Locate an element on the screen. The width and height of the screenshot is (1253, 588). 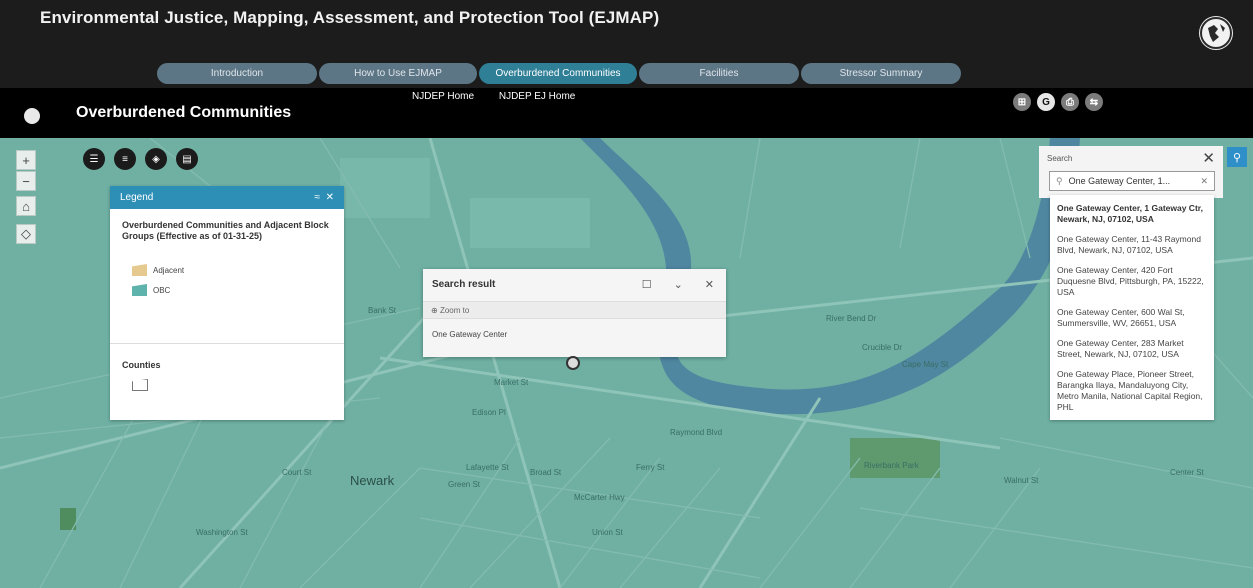
street-label: Lafayette St is located at coordinates (487, 467).